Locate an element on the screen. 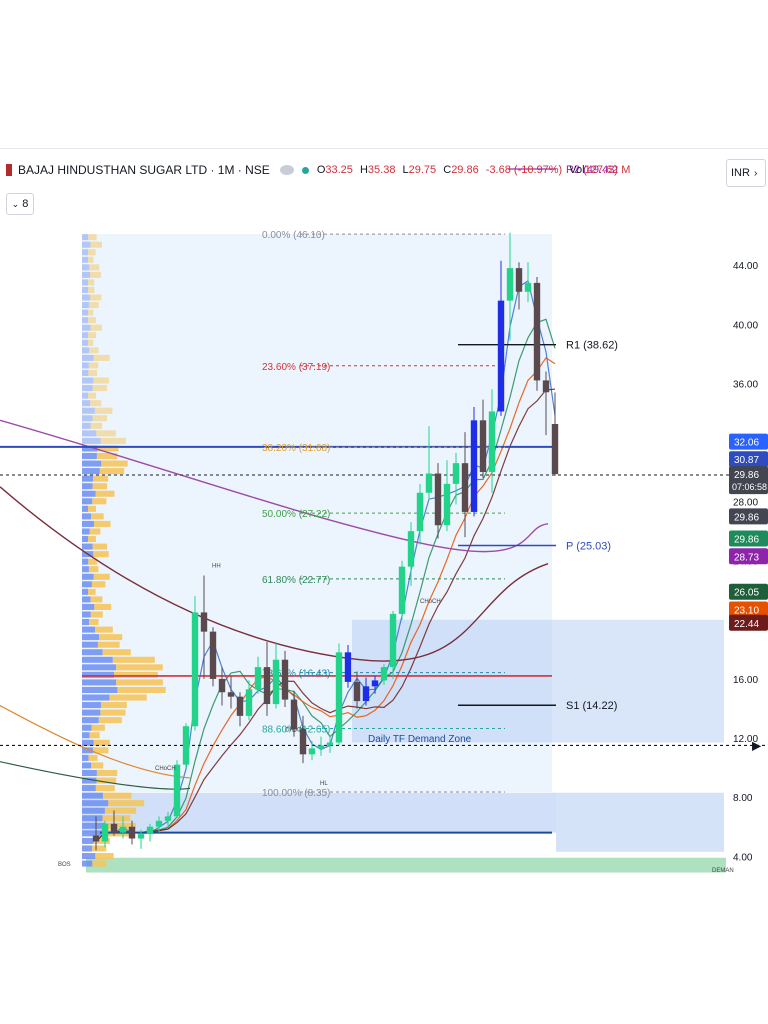 The image size is (768, 1024). close-value: 29.86 is located at coordinates (465, 170).